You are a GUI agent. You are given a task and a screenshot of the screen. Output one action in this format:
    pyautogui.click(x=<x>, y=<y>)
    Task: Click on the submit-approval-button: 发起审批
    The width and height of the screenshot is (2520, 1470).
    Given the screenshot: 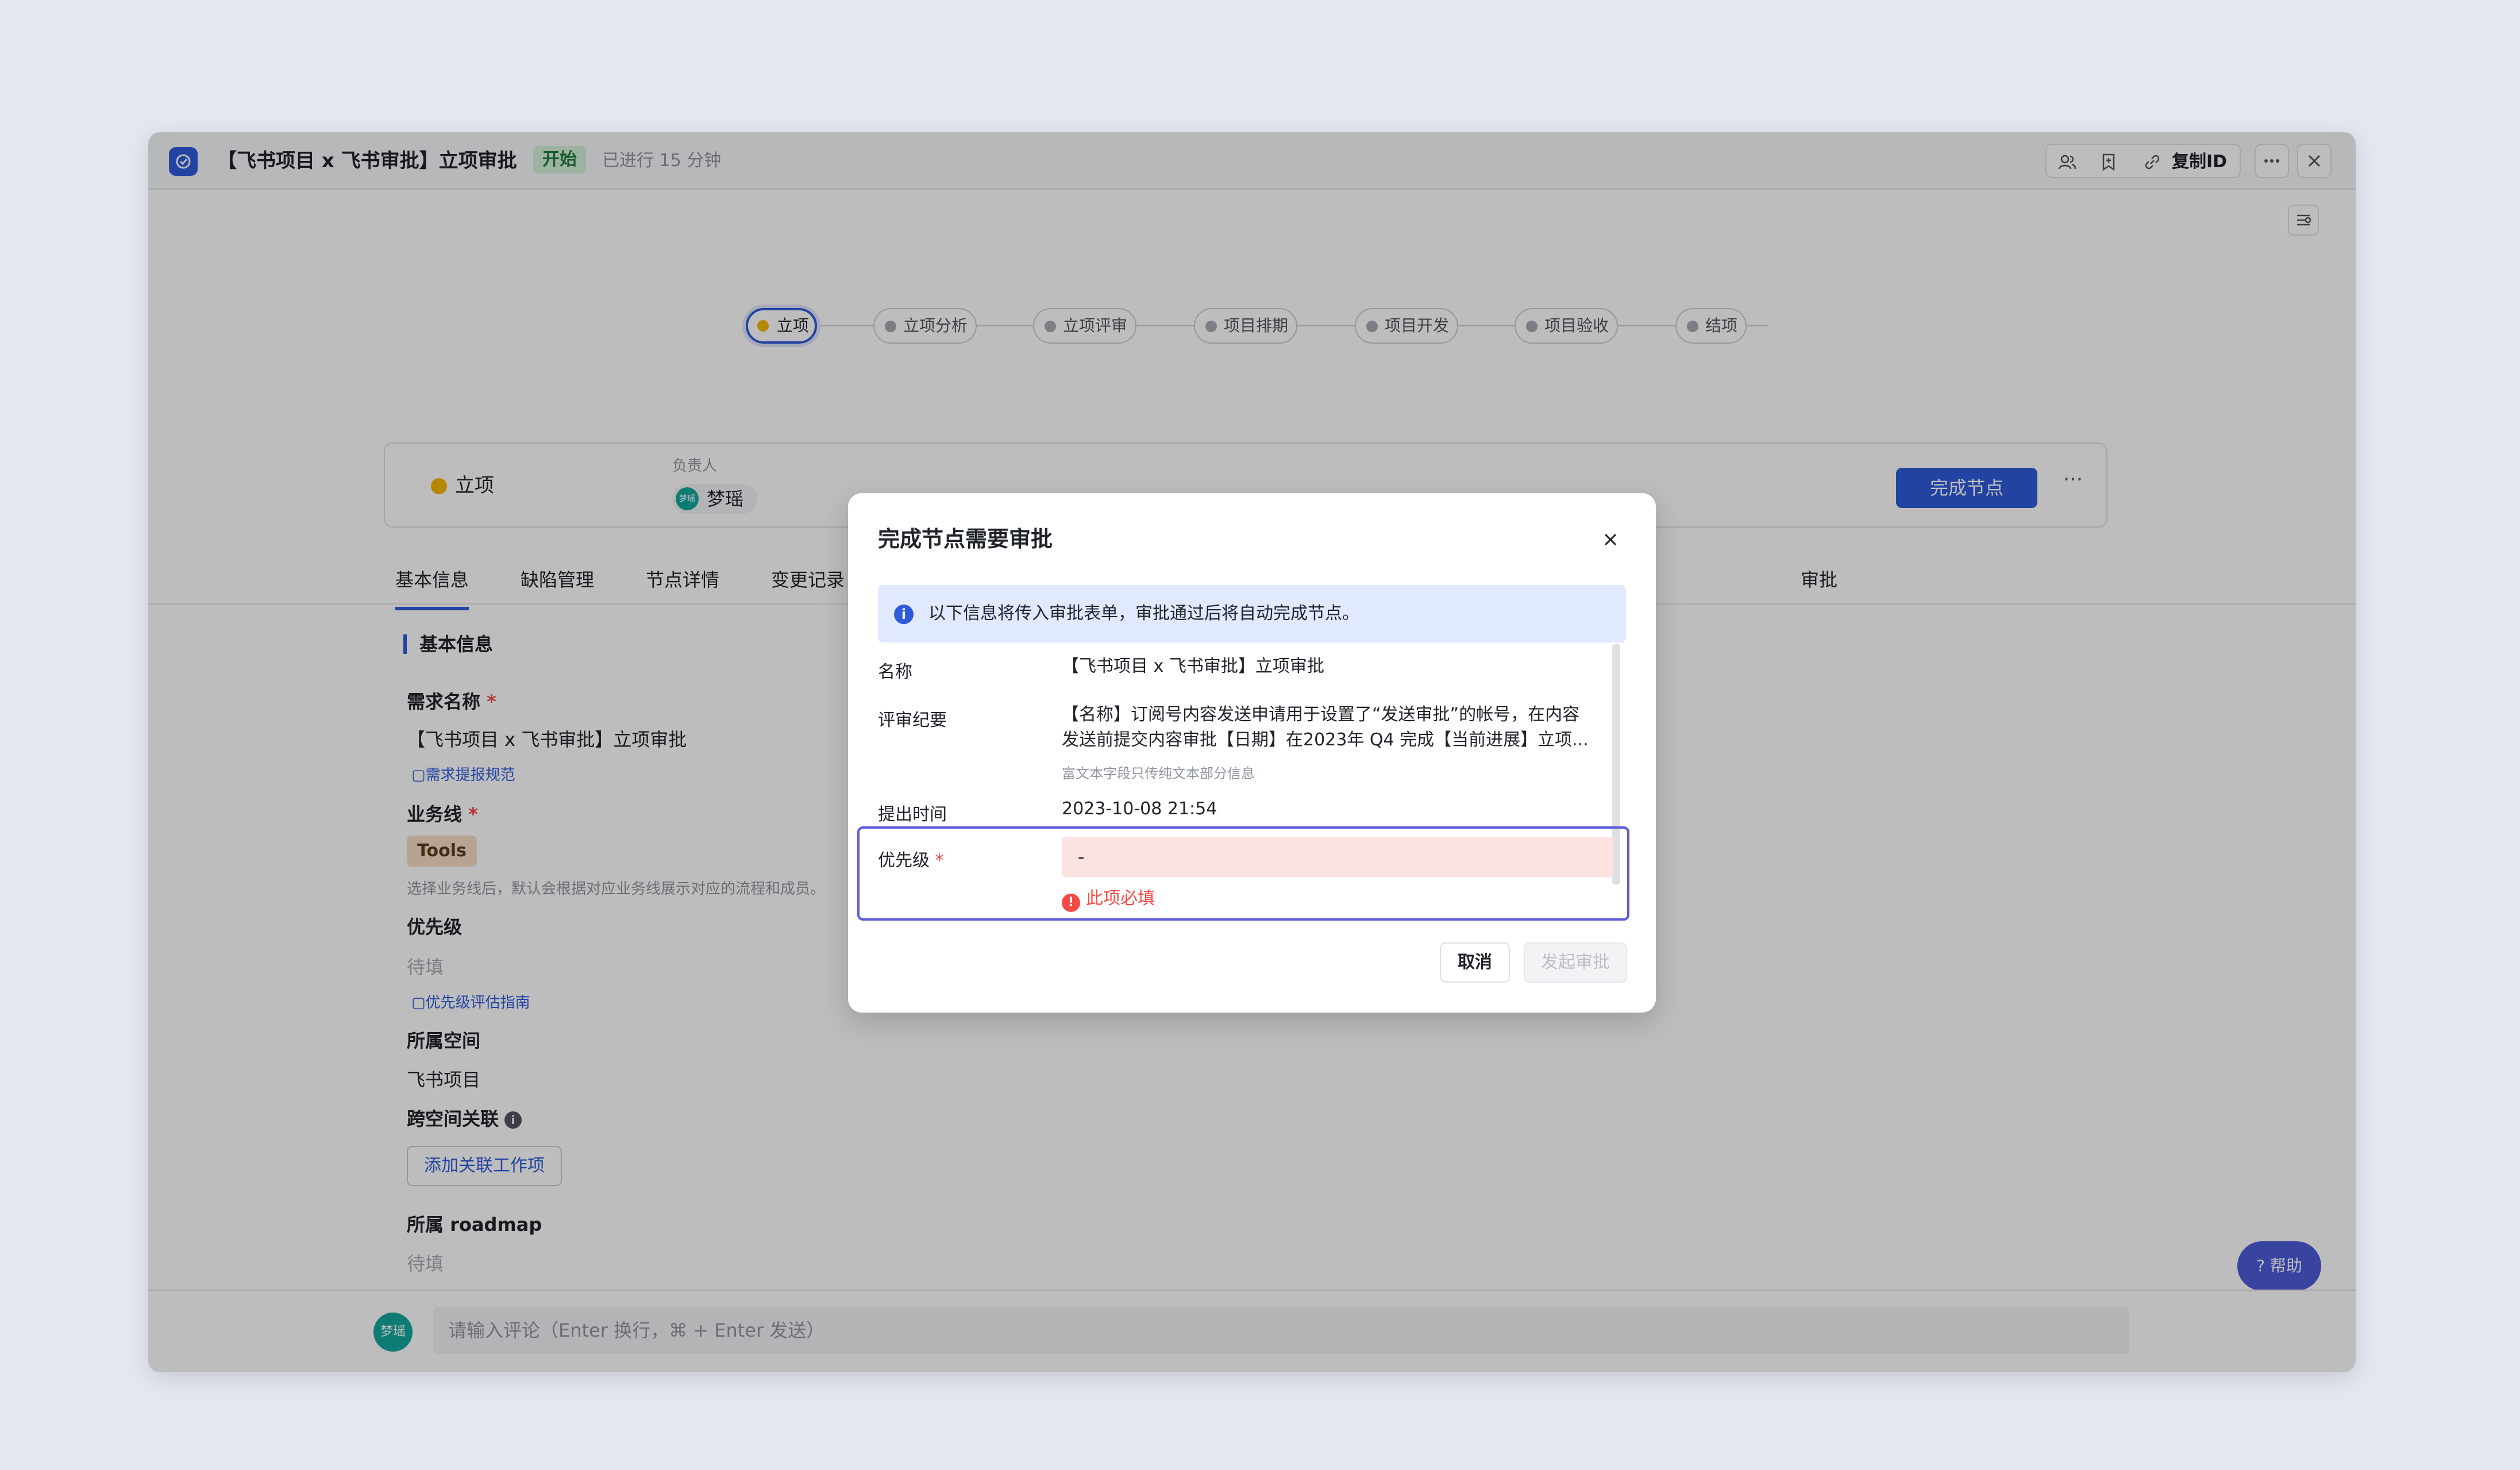 What is the action you would take?
    pyautogui.click(x=1576, y=962)
    